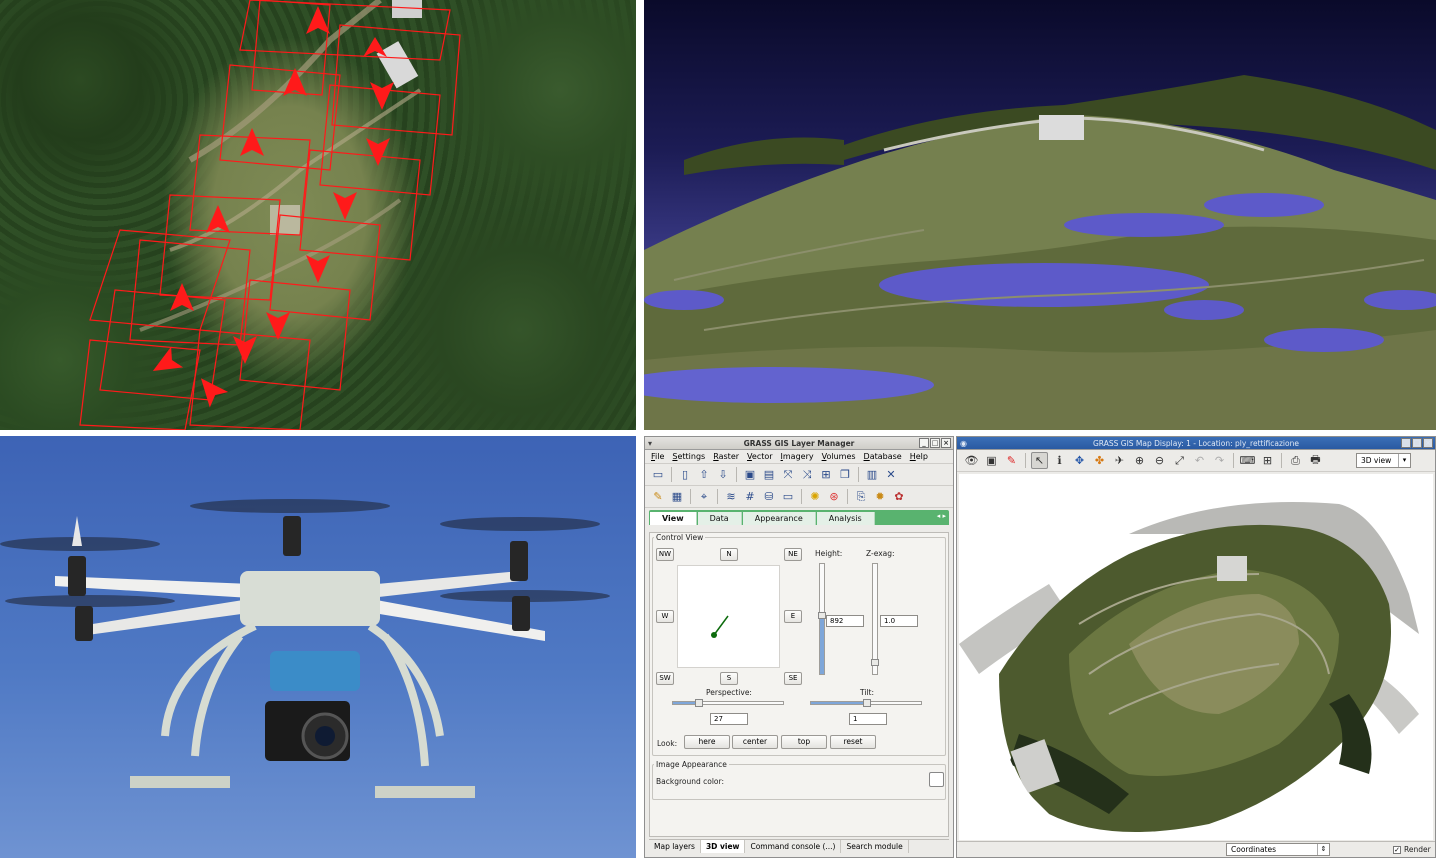 The image size is (1436, 858). I want to click on tab-data: Data, so click(719, 518).